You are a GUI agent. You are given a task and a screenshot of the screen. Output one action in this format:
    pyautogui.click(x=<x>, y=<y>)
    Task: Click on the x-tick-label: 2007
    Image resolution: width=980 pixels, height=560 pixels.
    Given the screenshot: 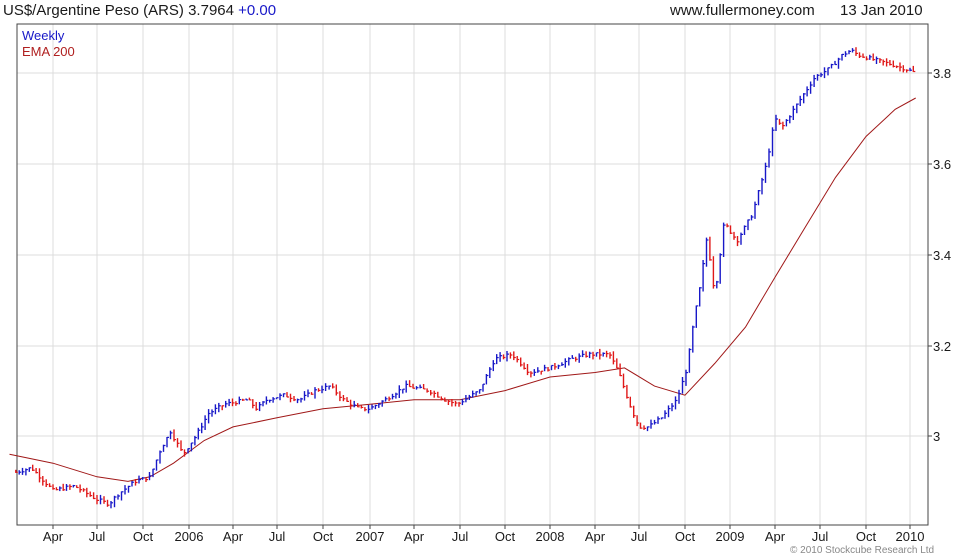 What is the action you would take?
    pyautogui.click(x=370, y=536)
    